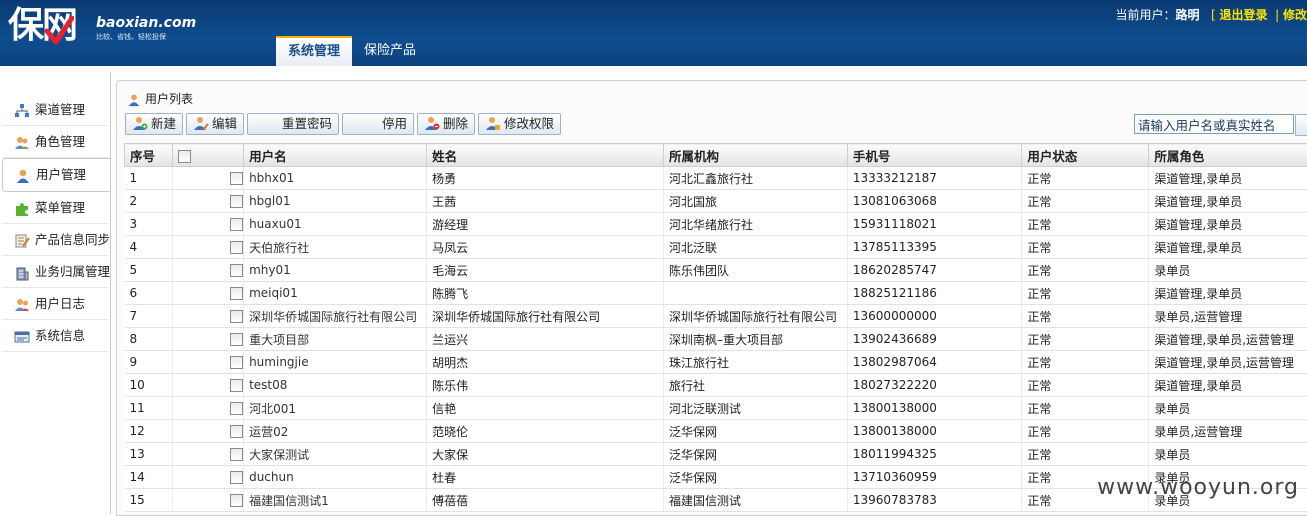 This screenshot has width=1307, height=516. What do you see at coordinates (1228, 408) in the screenshot?
I see `cell-role: 录单员` at bounding box center [1228, 408].